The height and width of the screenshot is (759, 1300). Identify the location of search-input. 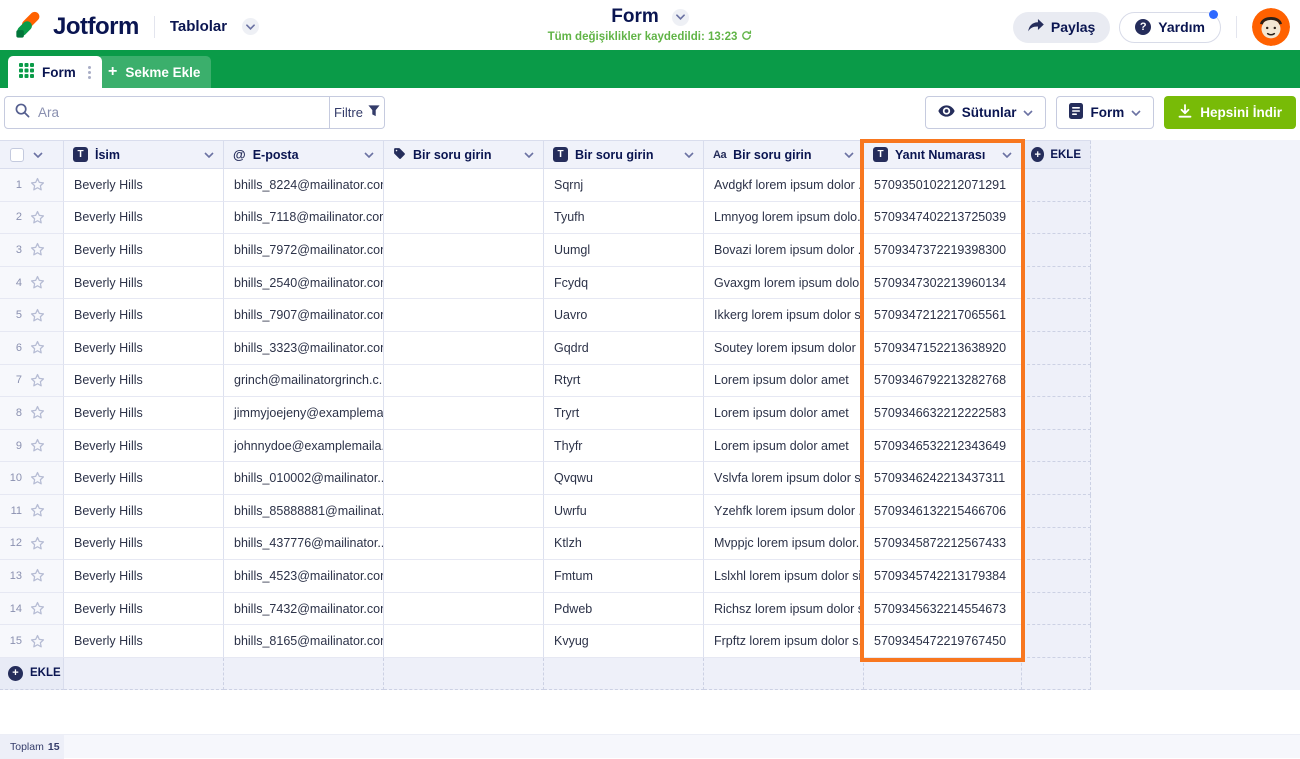
(168, 112).